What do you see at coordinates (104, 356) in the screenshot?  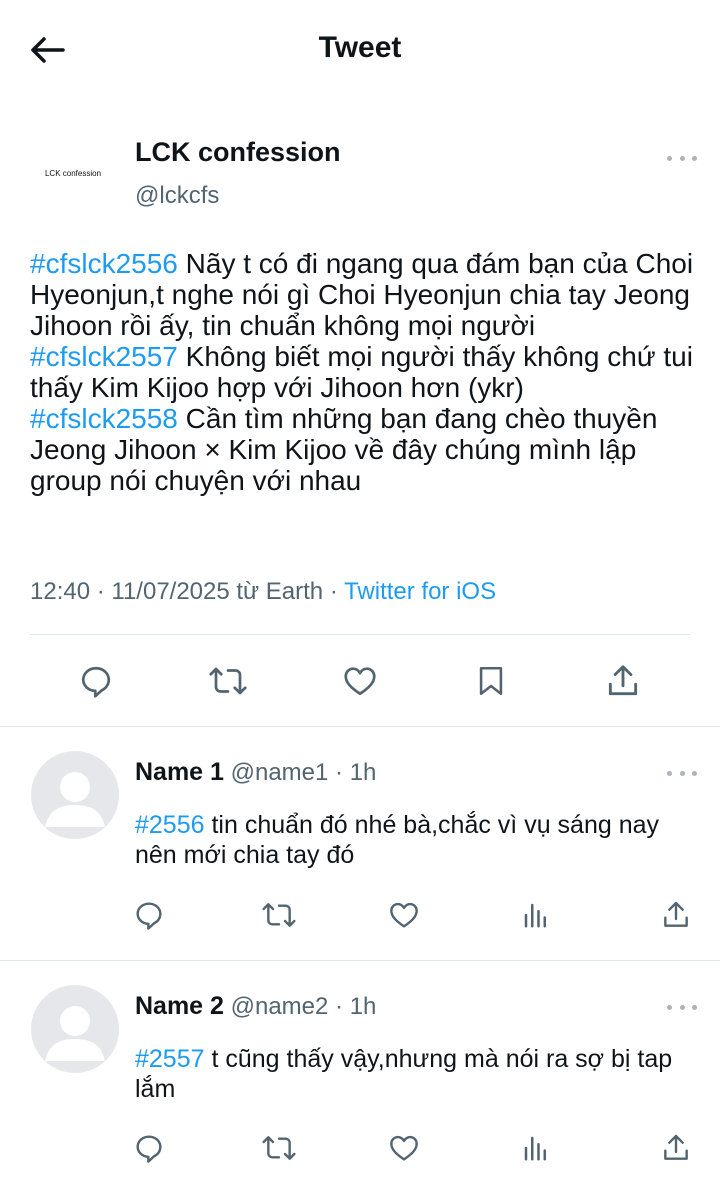 I see `hashtag-link: #cfslck2557` at bounding box center [104, 356].